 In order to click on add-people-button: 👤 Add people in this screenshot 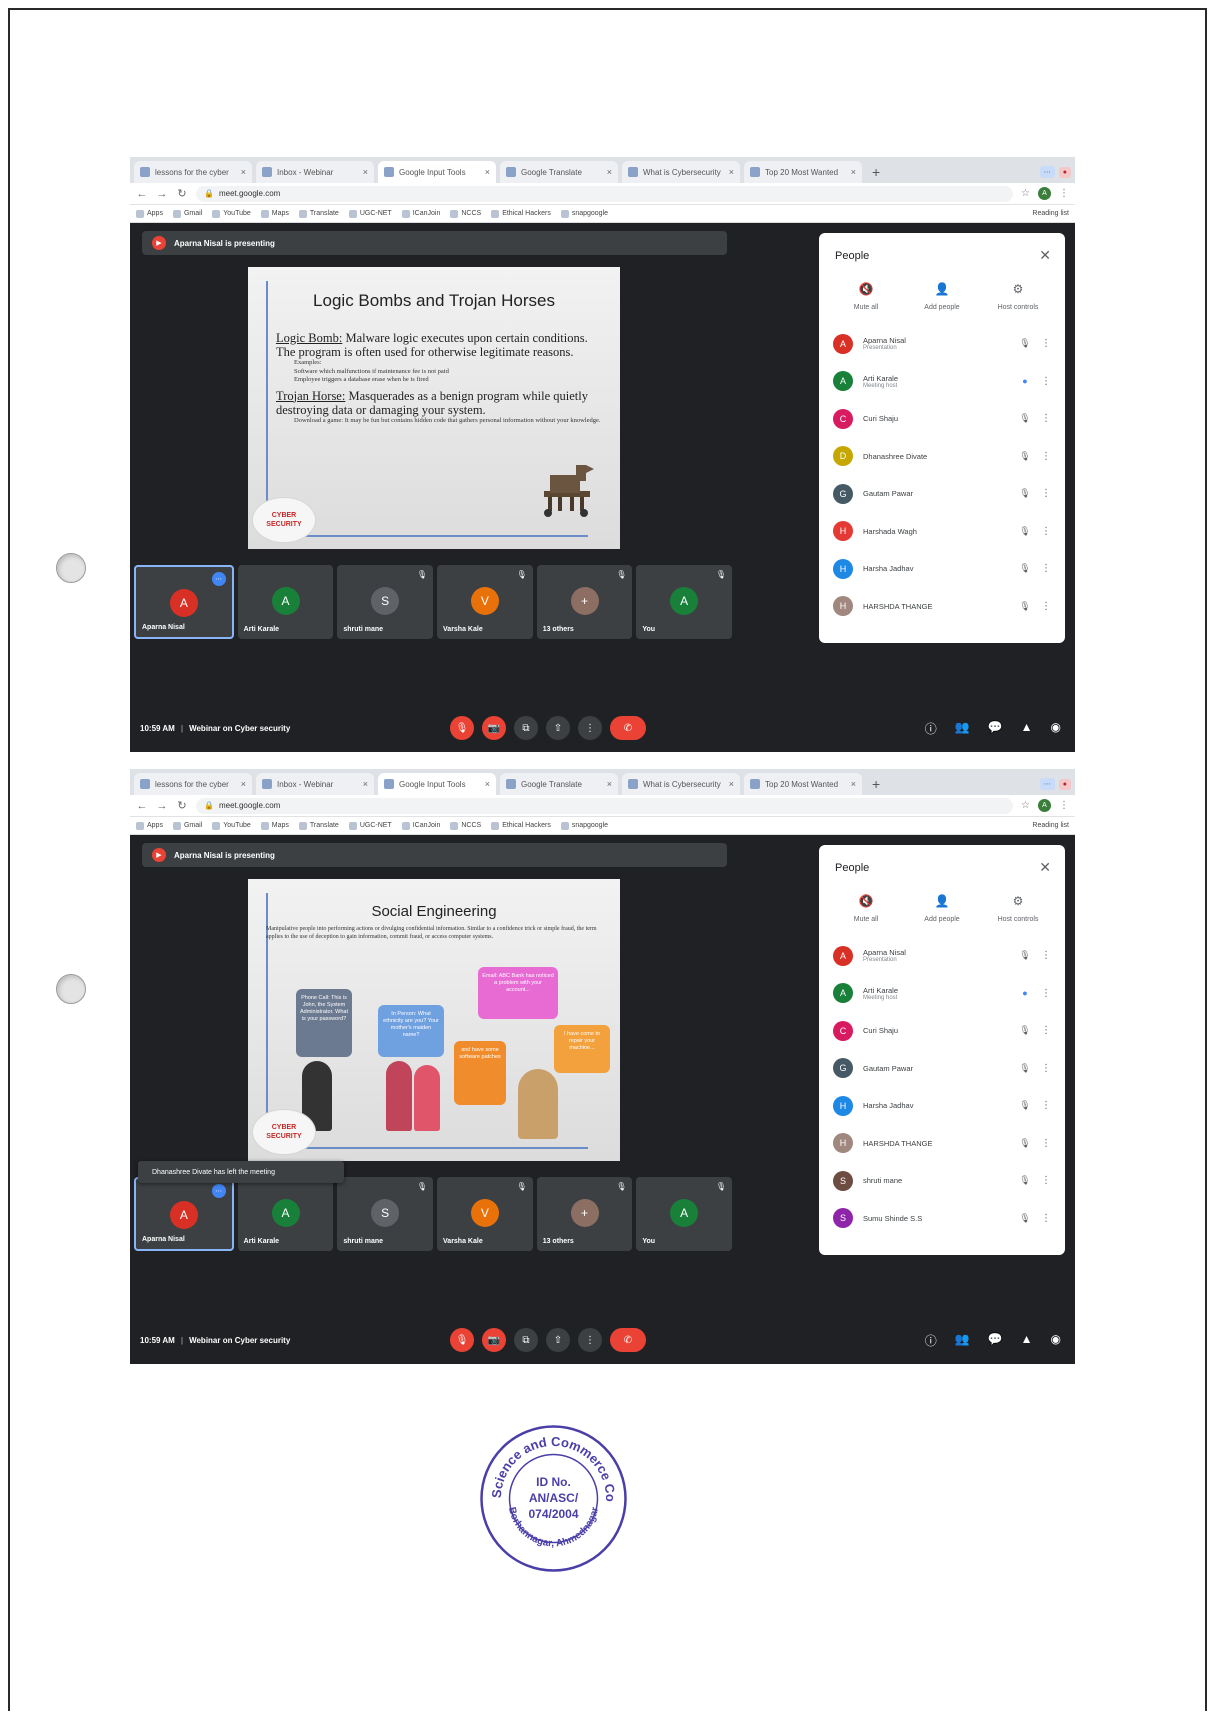, I will do `click(942, 908)`.